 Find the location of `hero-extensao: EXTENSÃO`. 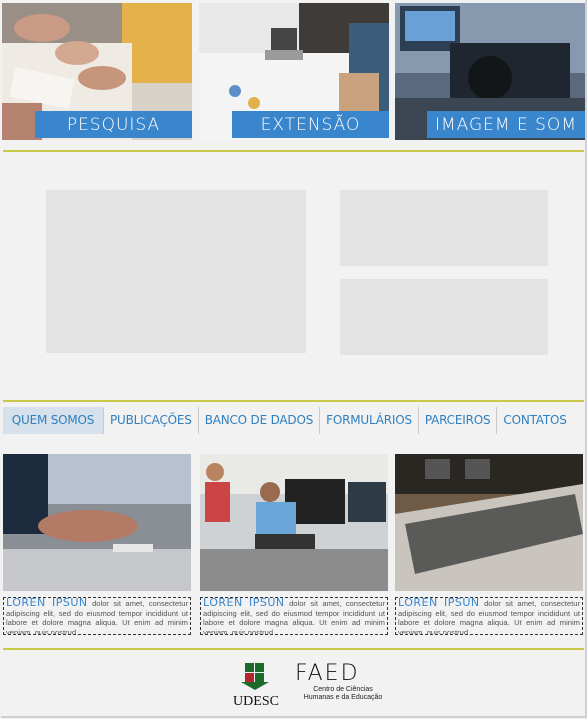

hero-extensao: EXTENSÃO is located at coordinates (294, 71).